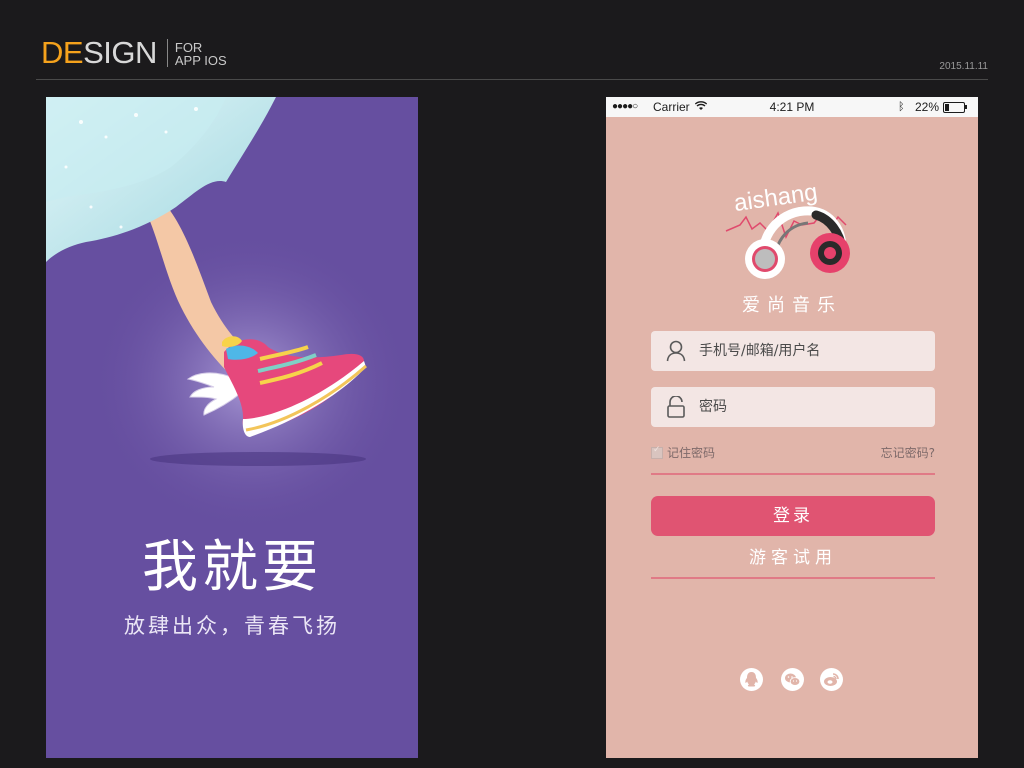  What do you see at coordinates (963, 66) in the screenshot?
I see `date-label: 2015.11.11` at bounding box center [963, 66].